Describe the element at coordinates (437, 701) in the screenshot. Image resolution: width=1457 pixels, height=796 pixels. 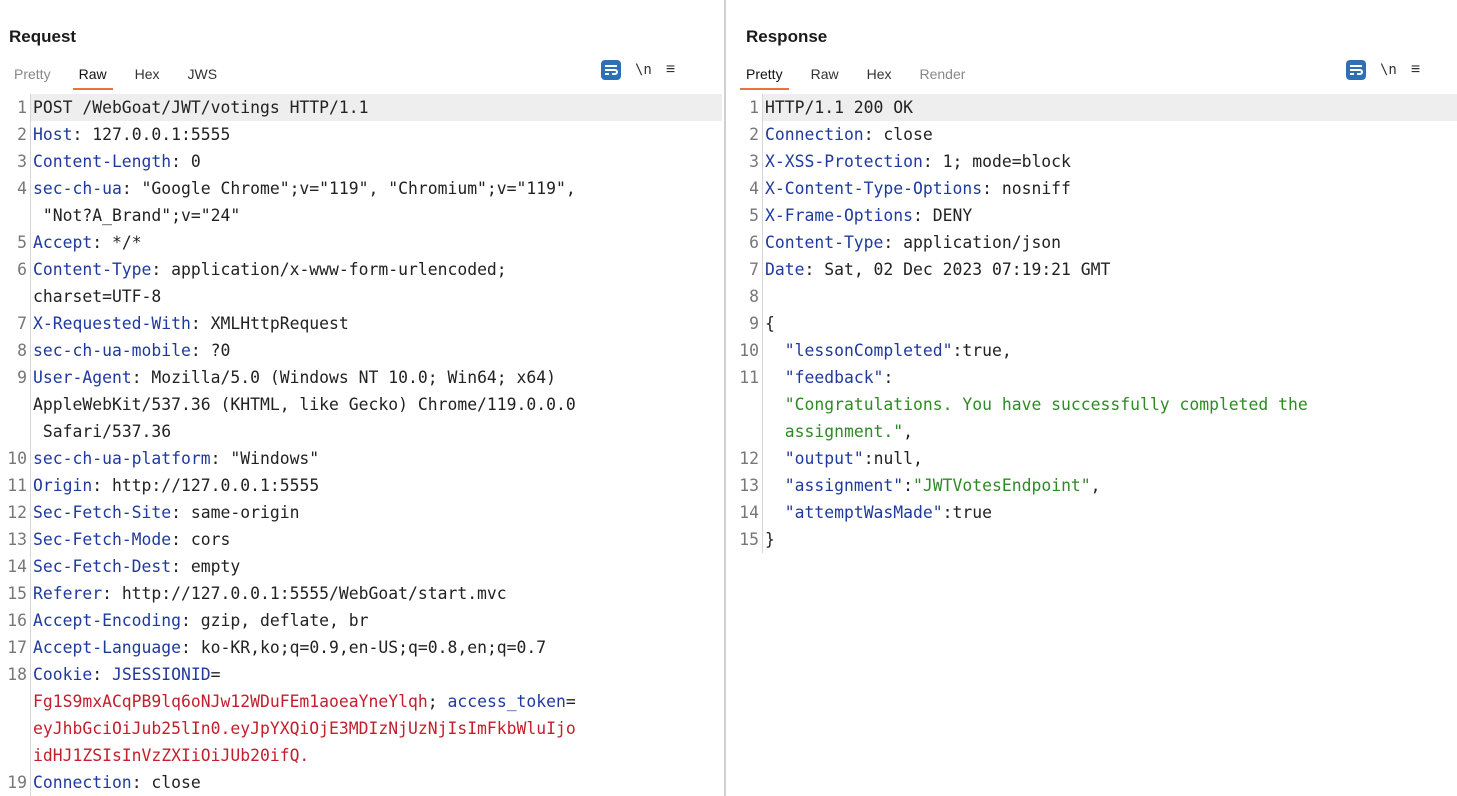
I see `code-token: ;` at that location.